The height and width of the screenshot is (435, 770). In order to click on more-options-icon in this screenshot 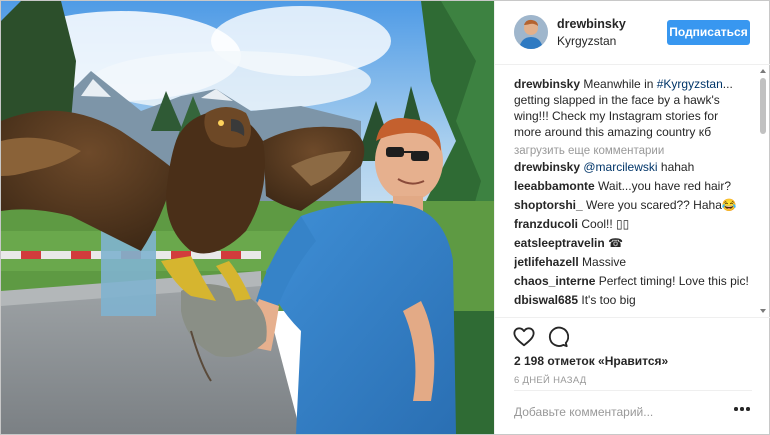, I will do `click(742, 410)`.